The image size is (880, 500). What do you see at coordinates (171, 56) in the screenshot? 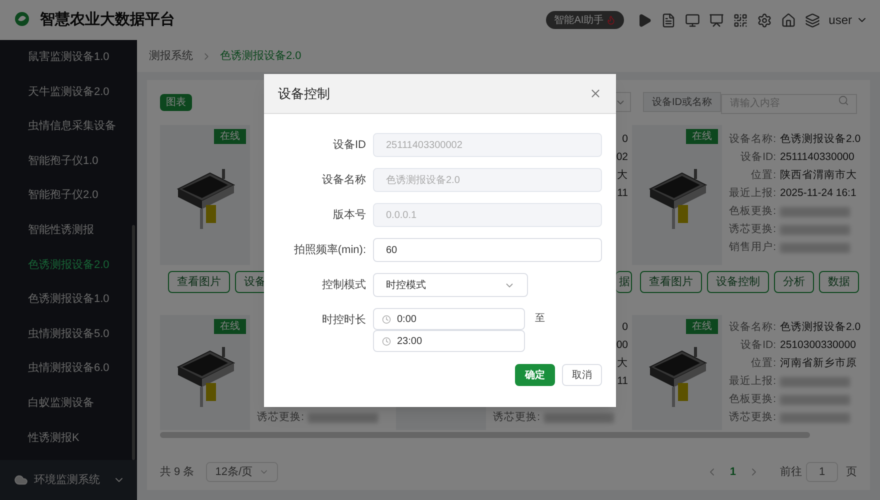
I see `breadcrumb-item: 测报系统` at bounding box center [171, 56].